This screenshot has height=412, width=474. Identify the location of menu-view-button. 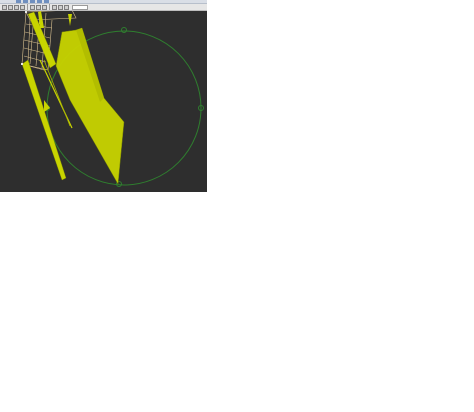
(32, 1).